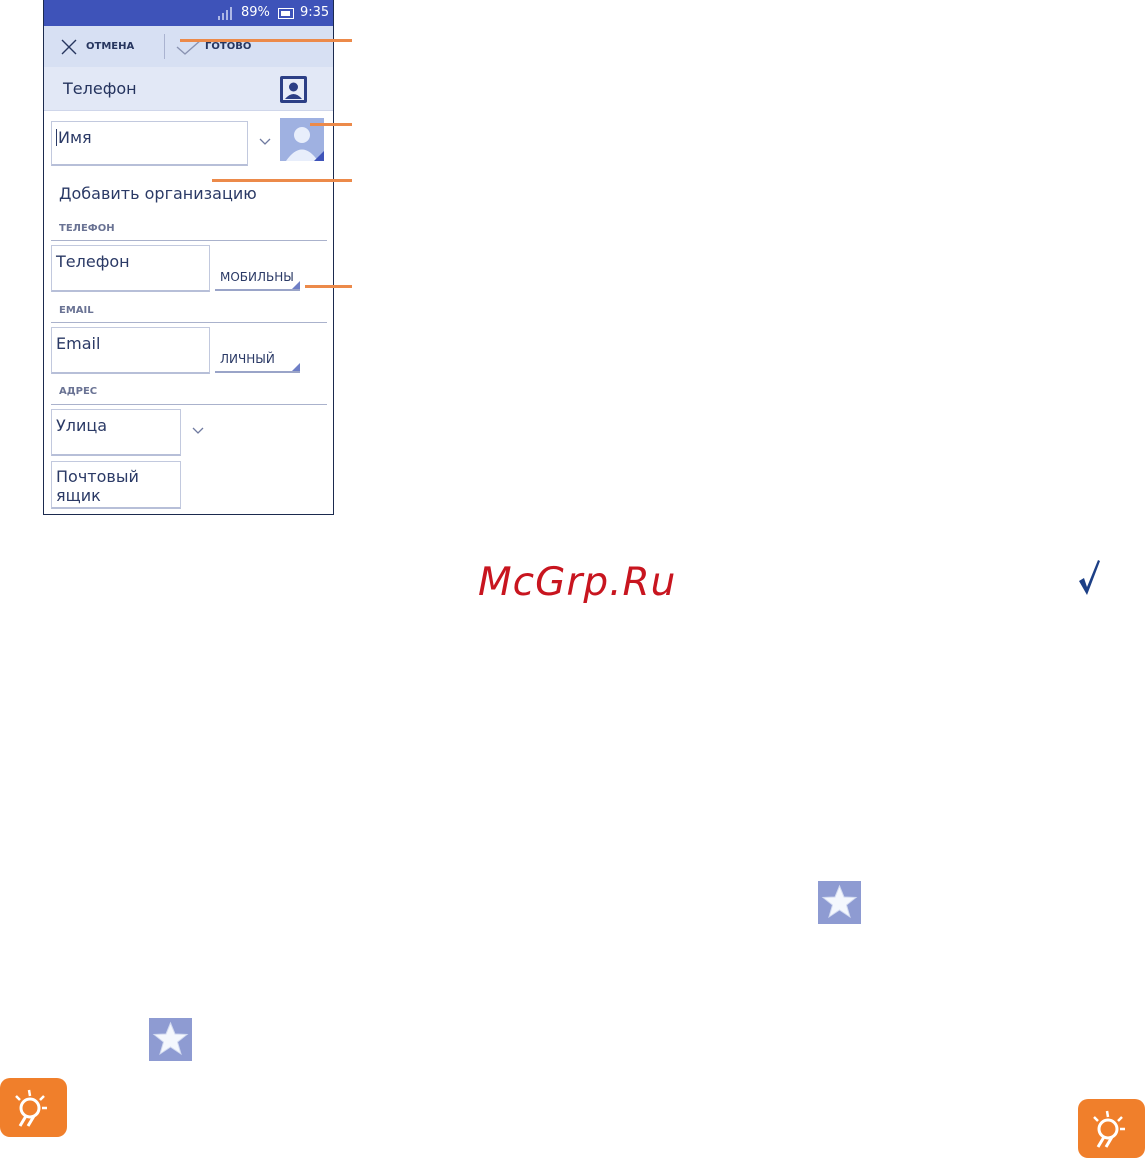  Describe the element at coordinates (328, 286) in the screenshot. I see `callout-line-type` at that location.